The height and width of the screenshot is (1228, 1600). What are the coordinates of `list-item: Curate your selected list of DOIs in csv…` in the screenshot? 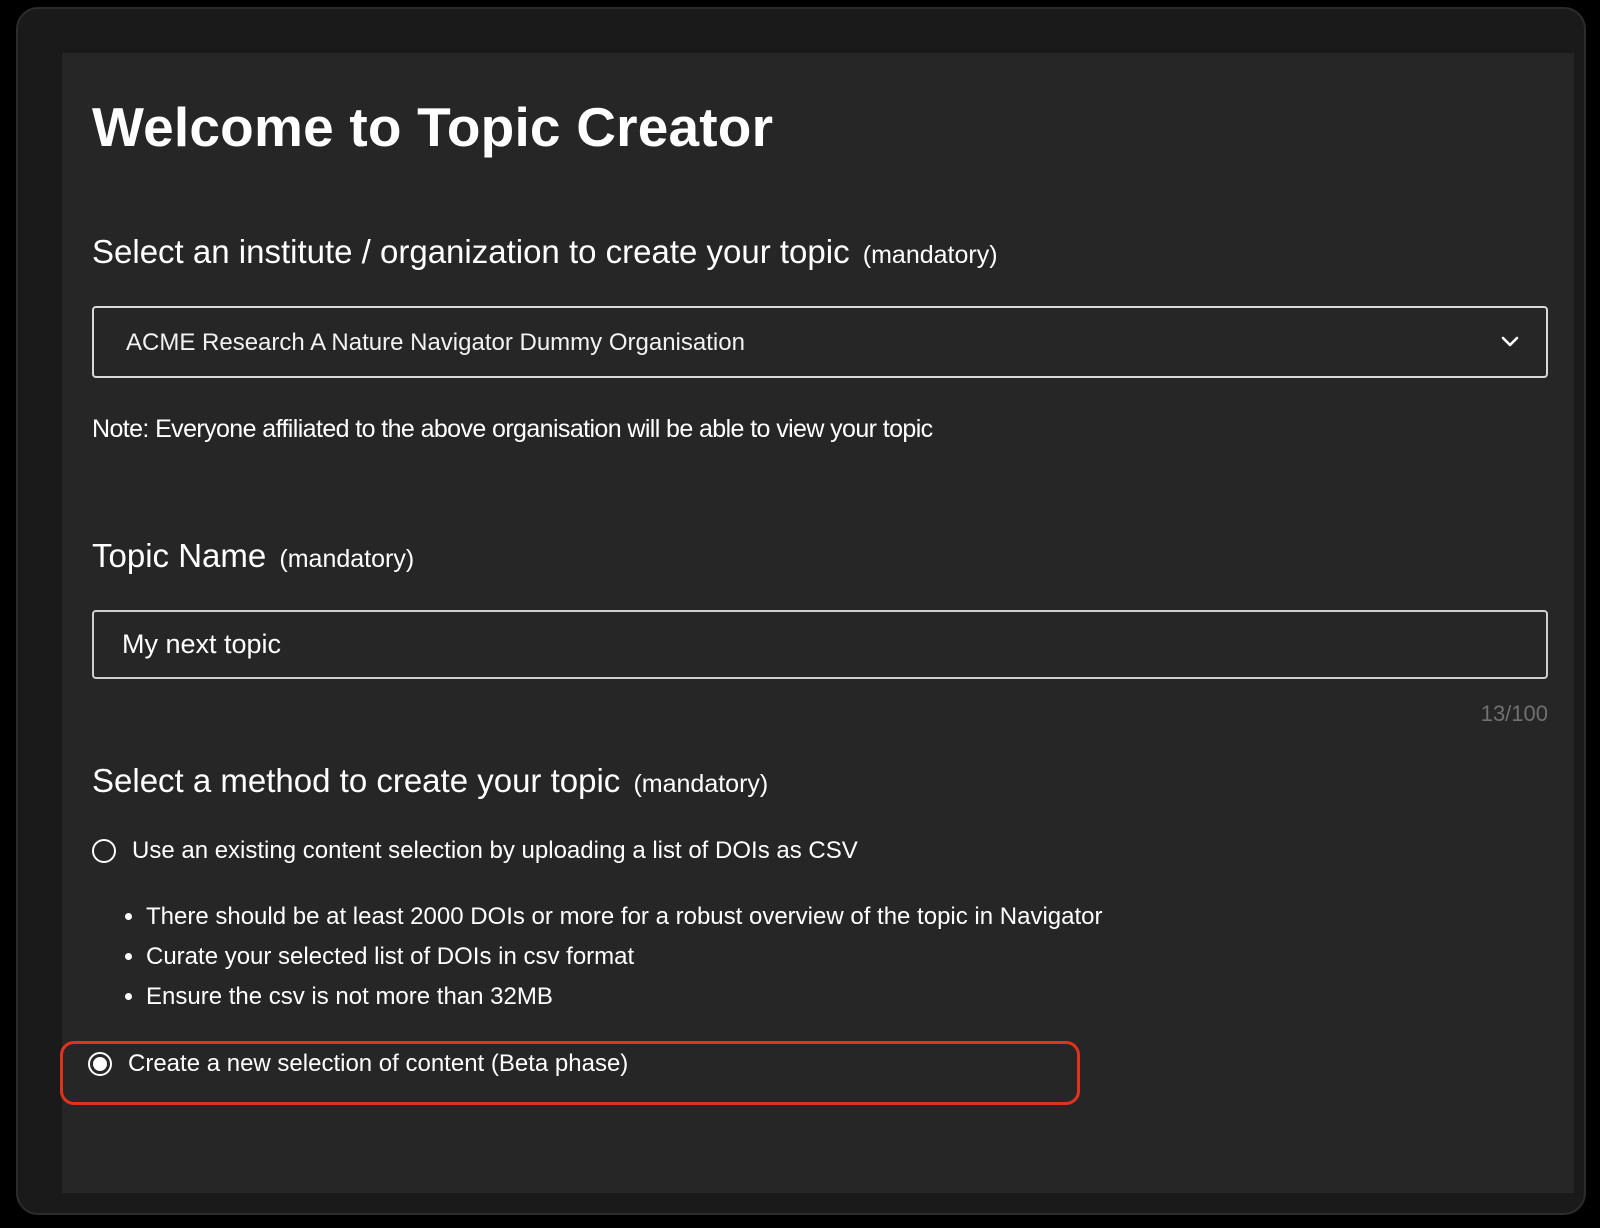 It's located at (624, 957).